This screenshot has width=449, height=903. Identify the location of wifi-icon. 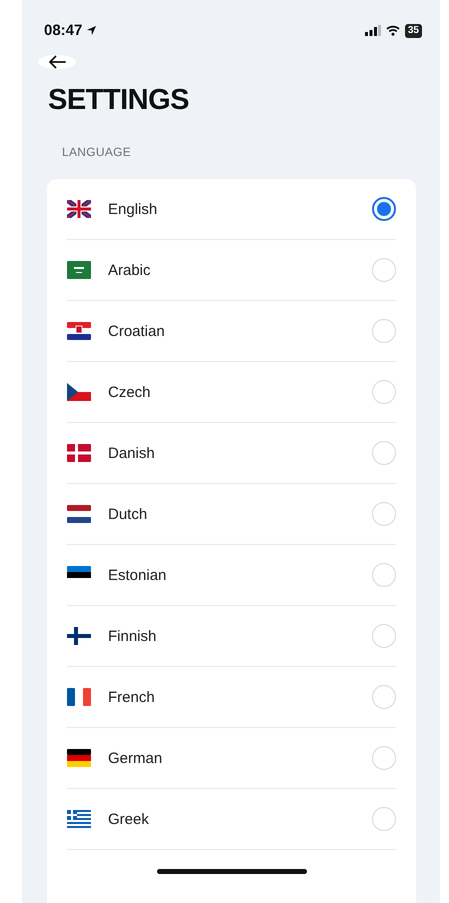
(393, 30).